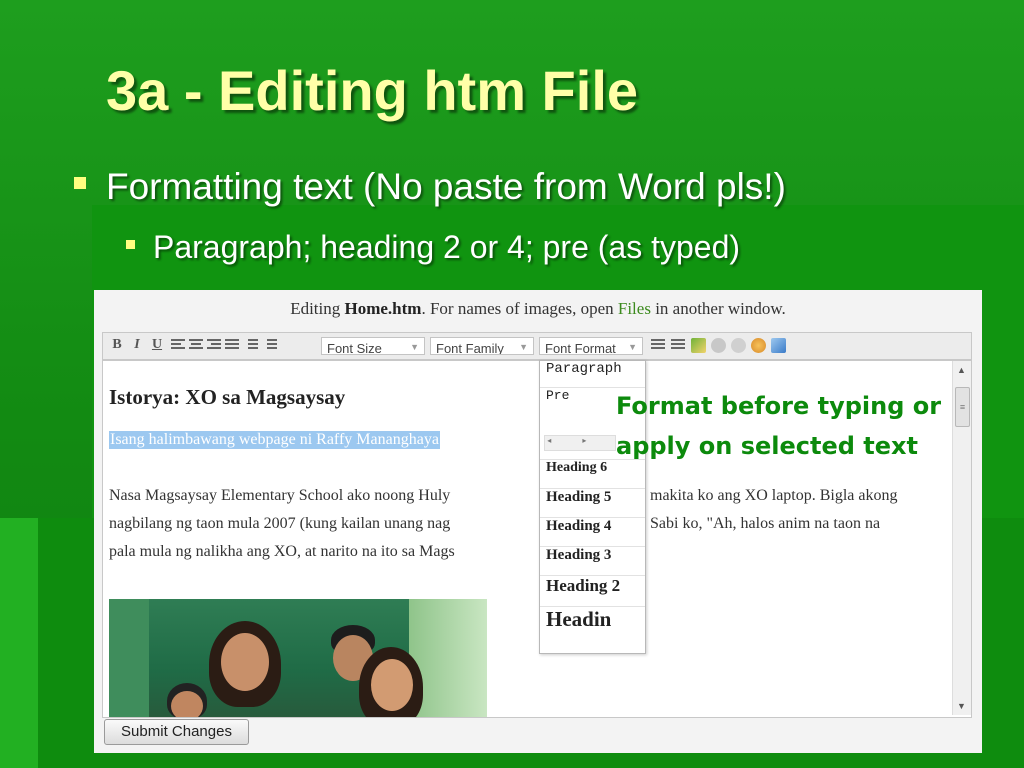  Describe the element at coordinates (718, 345) in the screenshot. I see `link-icon` at that location.